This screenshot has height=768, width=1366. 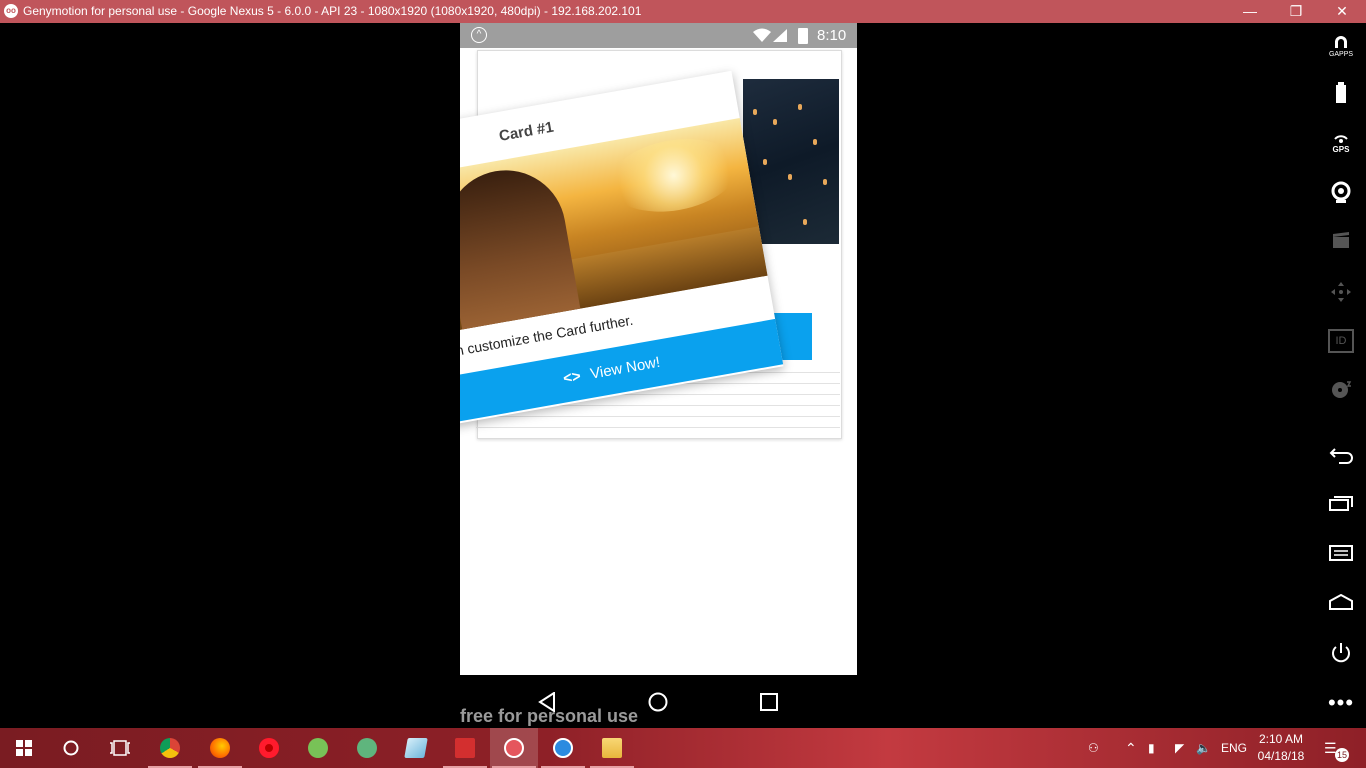 I want to click on windows-logo-icon, so click(x=24, y=748).